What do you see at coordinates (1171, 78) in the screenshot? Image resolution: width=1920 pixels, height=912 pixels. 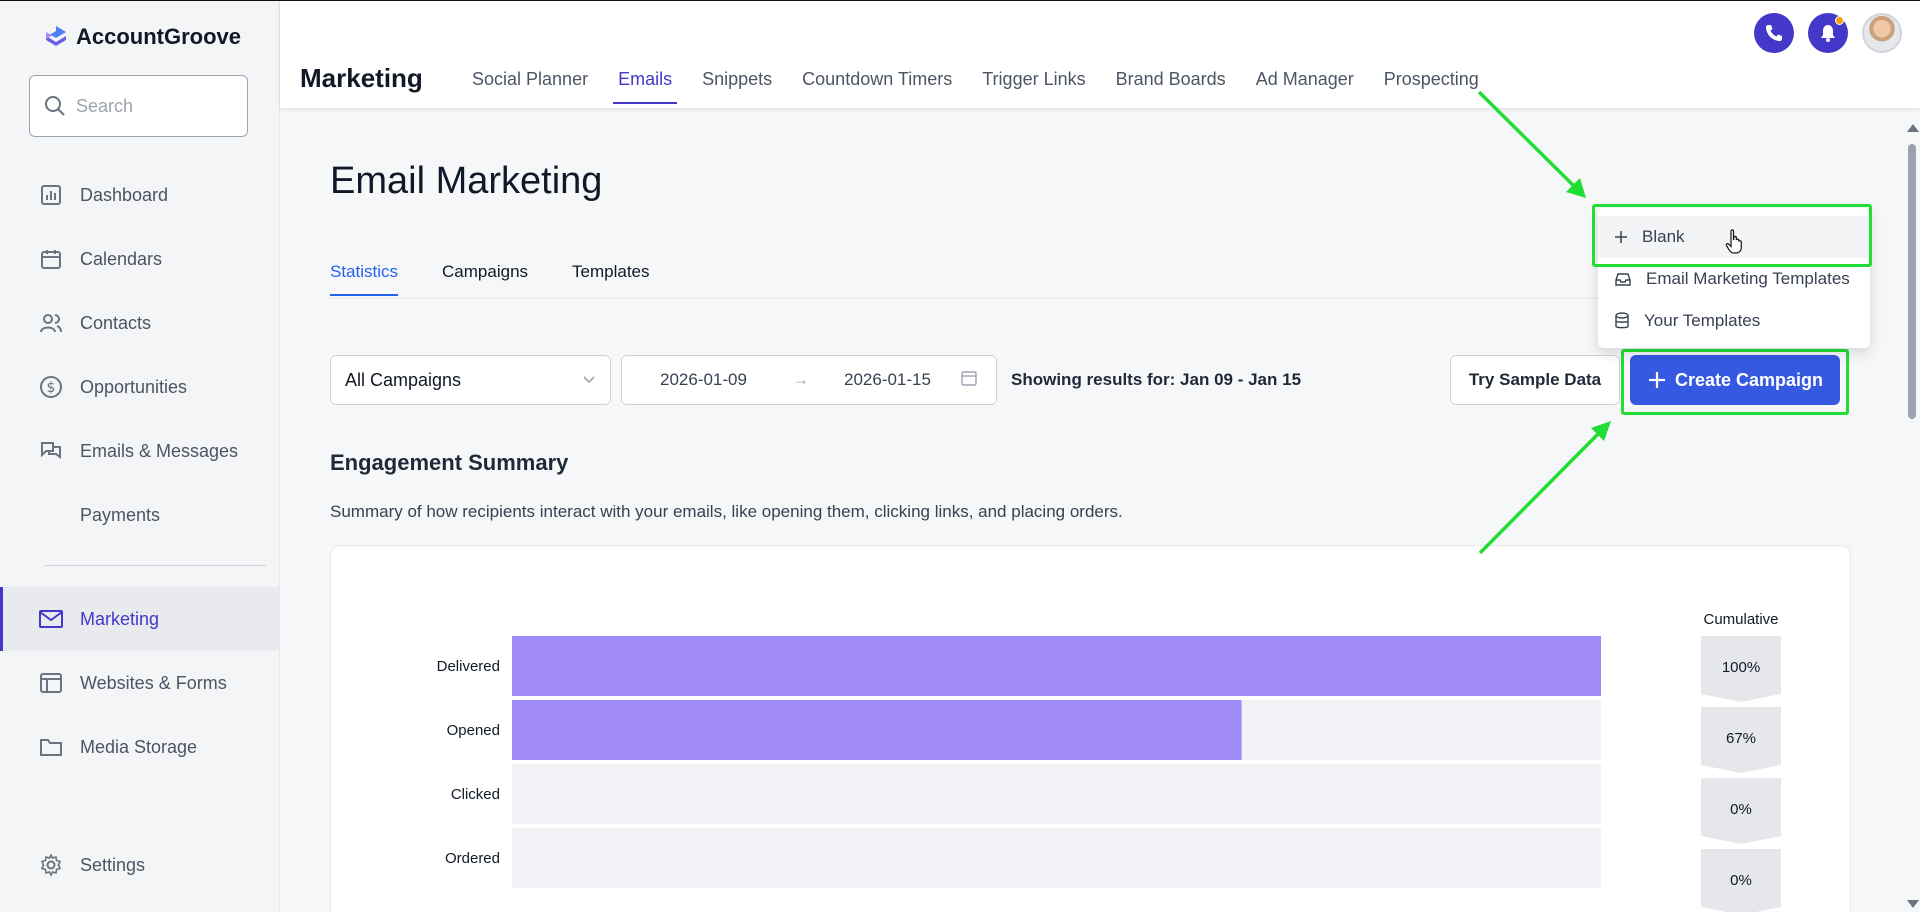 I see `tab-brand-boards: Brand Boards` at bounding box center [1171, 78].